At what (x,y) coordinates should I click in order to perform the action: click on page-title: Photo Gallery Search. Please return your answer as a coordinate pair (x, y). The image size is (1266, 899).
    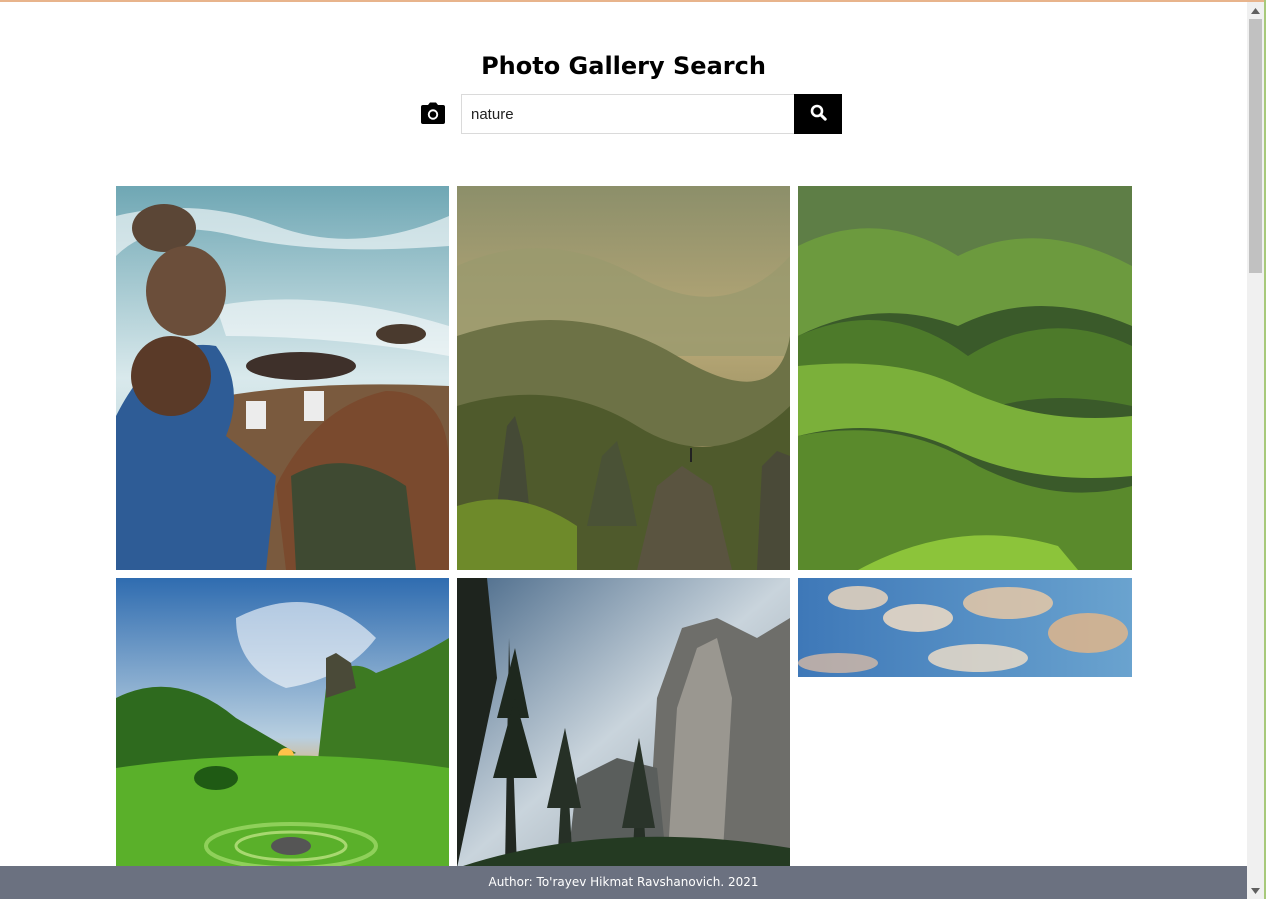
    Looking at the image, I should click on (623, 66).